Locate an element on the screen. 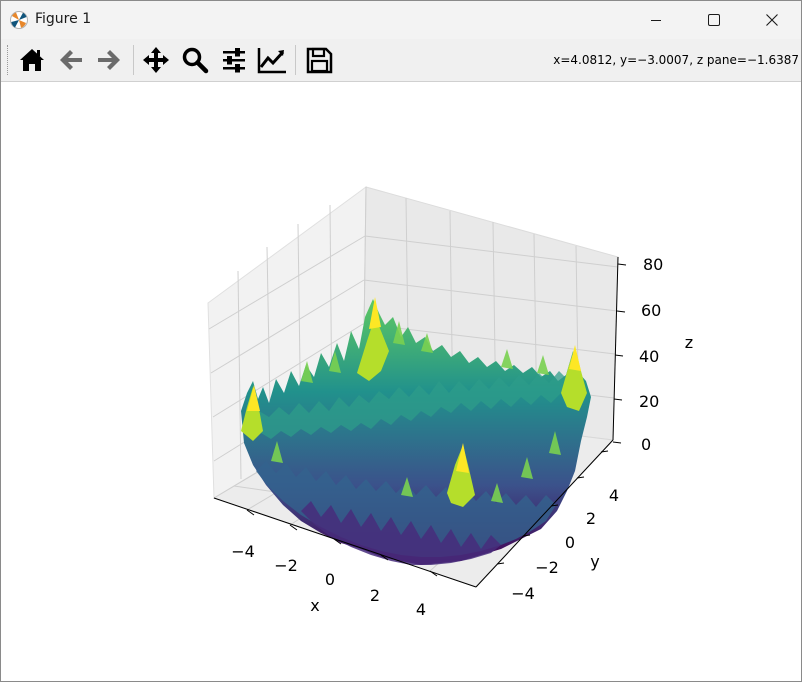 This screenshot has height=682, width=802. z-tick-label: 80 is located at coordinates (653, 264).